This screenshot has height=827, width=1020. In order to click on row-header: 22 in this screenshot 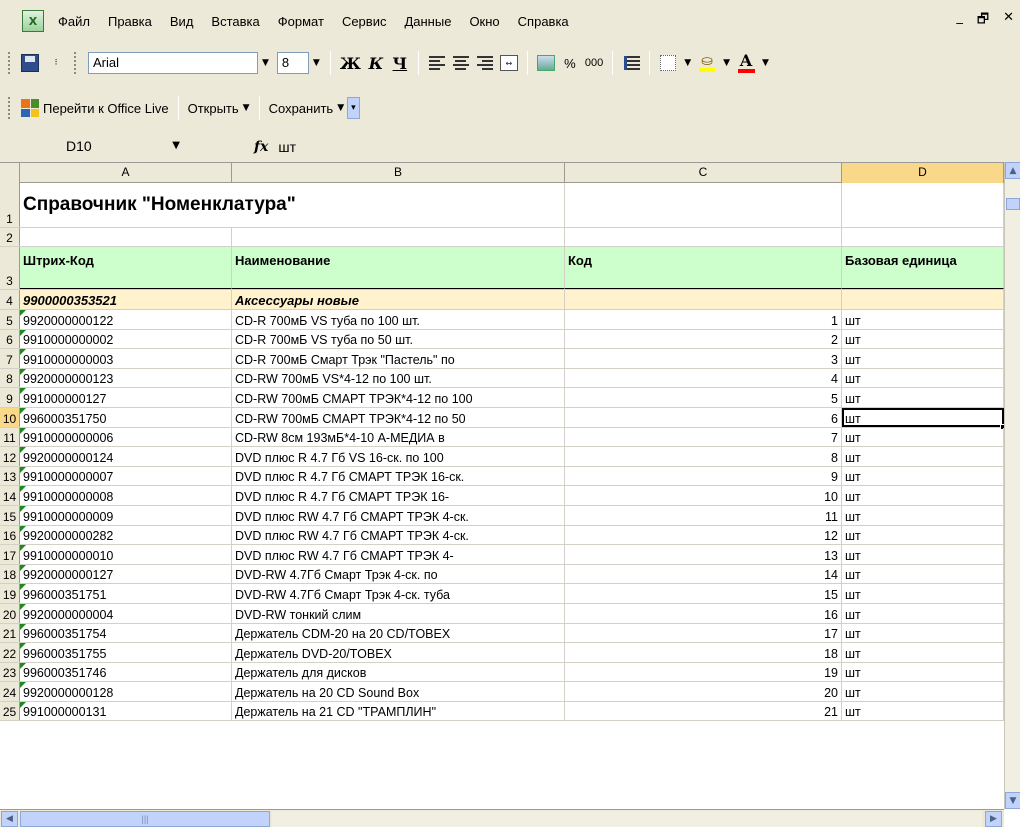, I will do `click(10, 652)`.